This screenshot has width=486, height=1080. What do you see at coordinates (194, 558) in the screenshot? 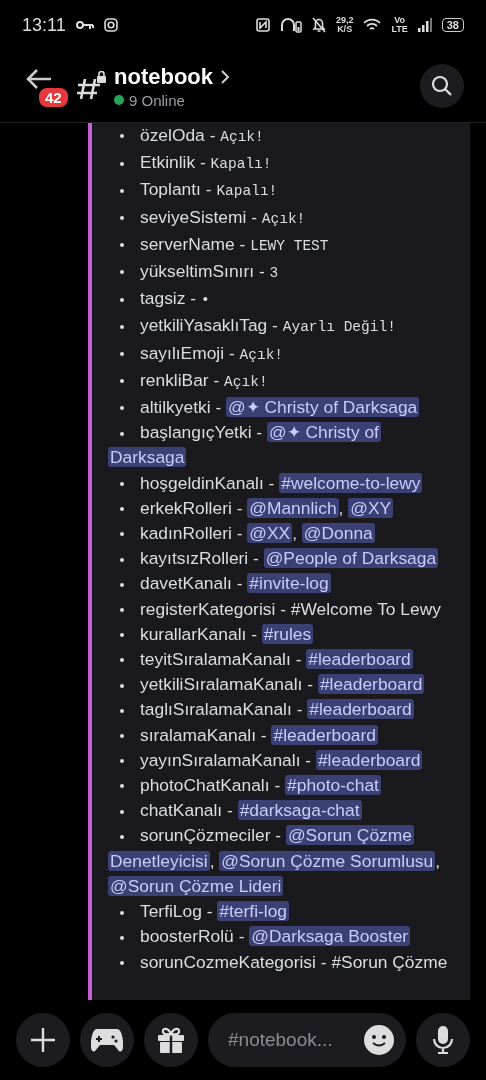
I see `setting-key: kayıtsızRolleri` at bounding box center [194, 558].